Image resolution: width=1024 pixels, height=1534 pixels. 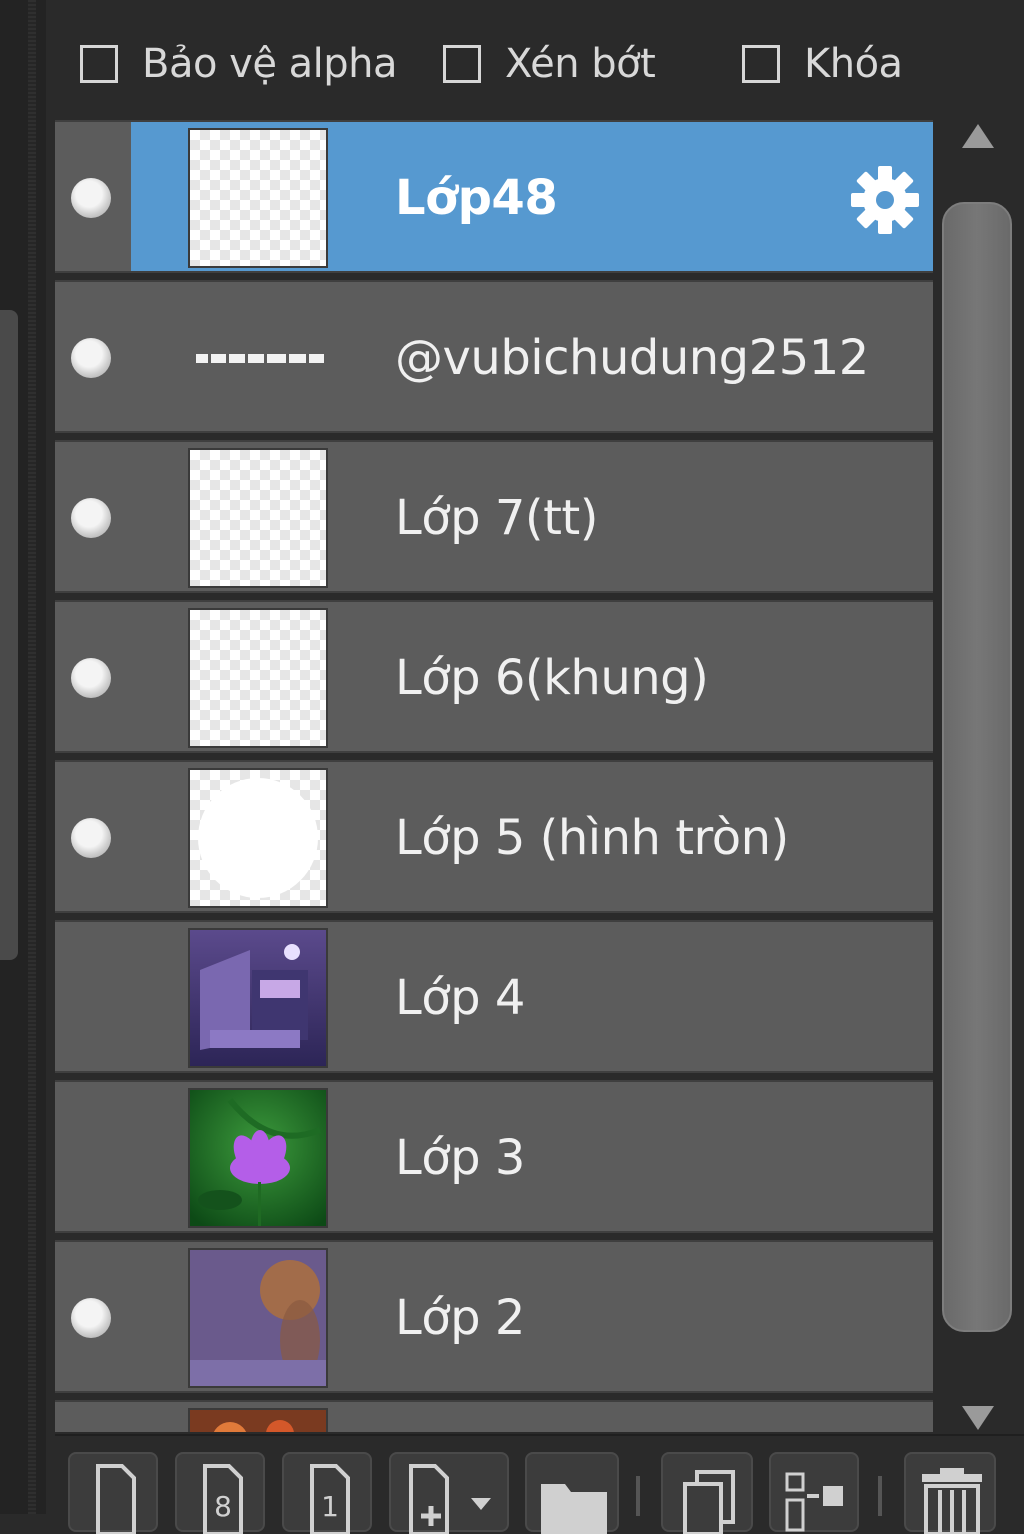 I want to click on folder-icon, so click(x=574, y=1509).